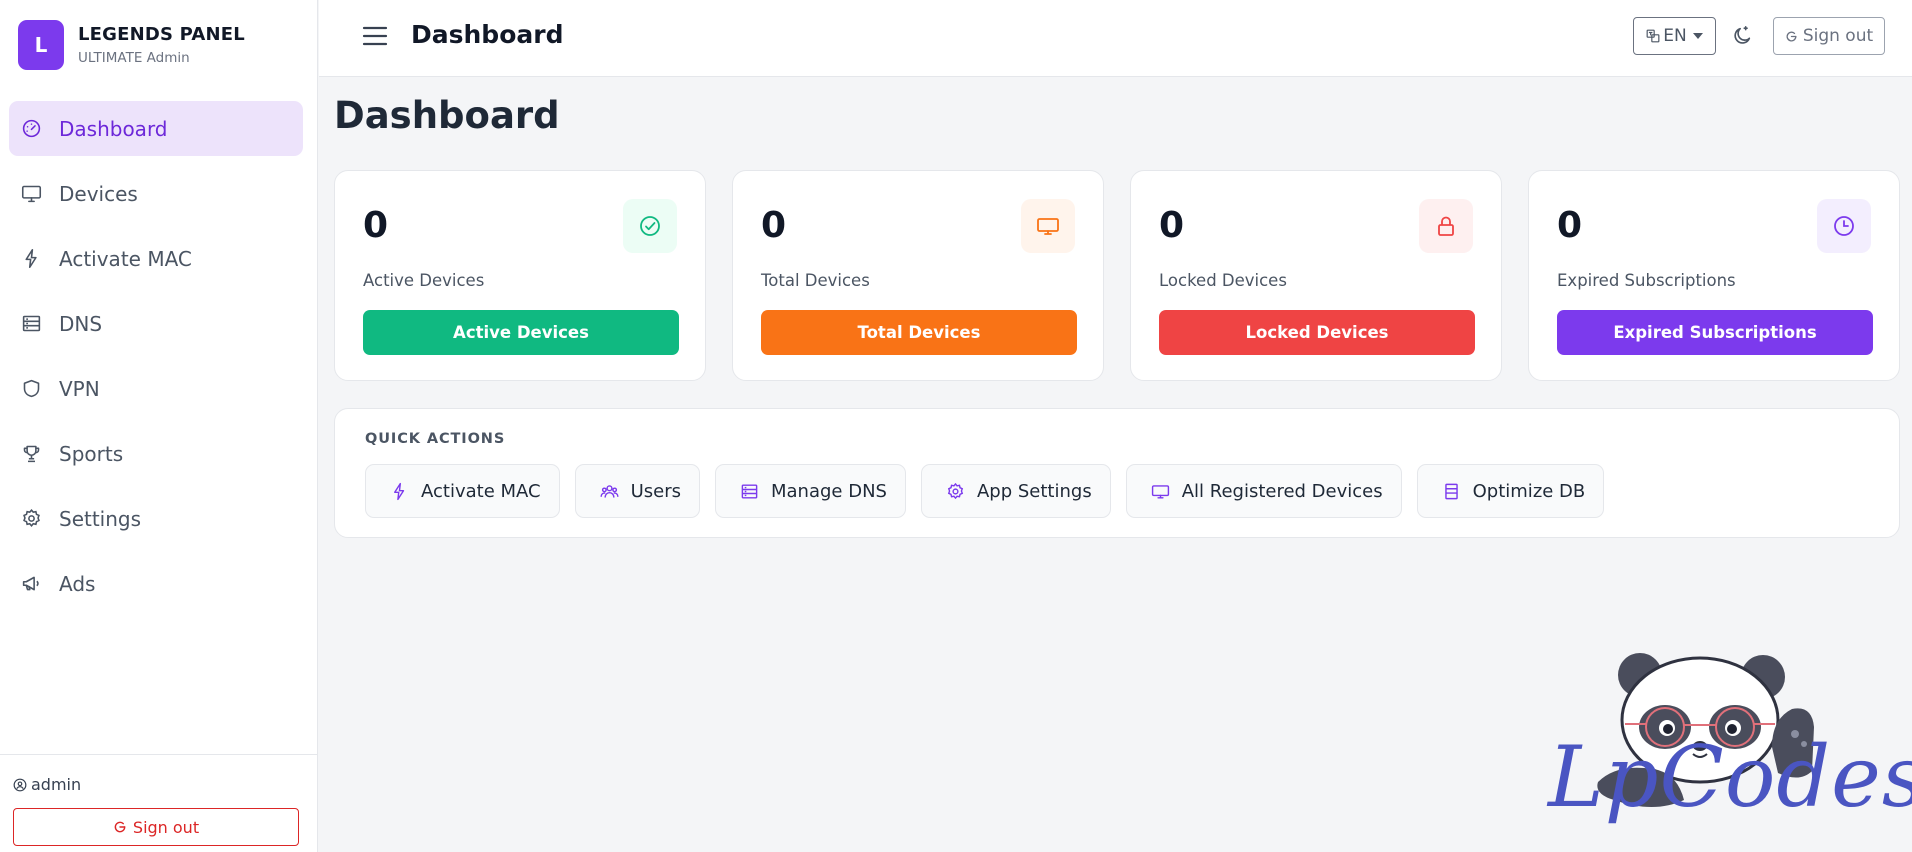 This screenshot has height=852, width=1912. I want to click on translate-icon, so click(1653, 36).